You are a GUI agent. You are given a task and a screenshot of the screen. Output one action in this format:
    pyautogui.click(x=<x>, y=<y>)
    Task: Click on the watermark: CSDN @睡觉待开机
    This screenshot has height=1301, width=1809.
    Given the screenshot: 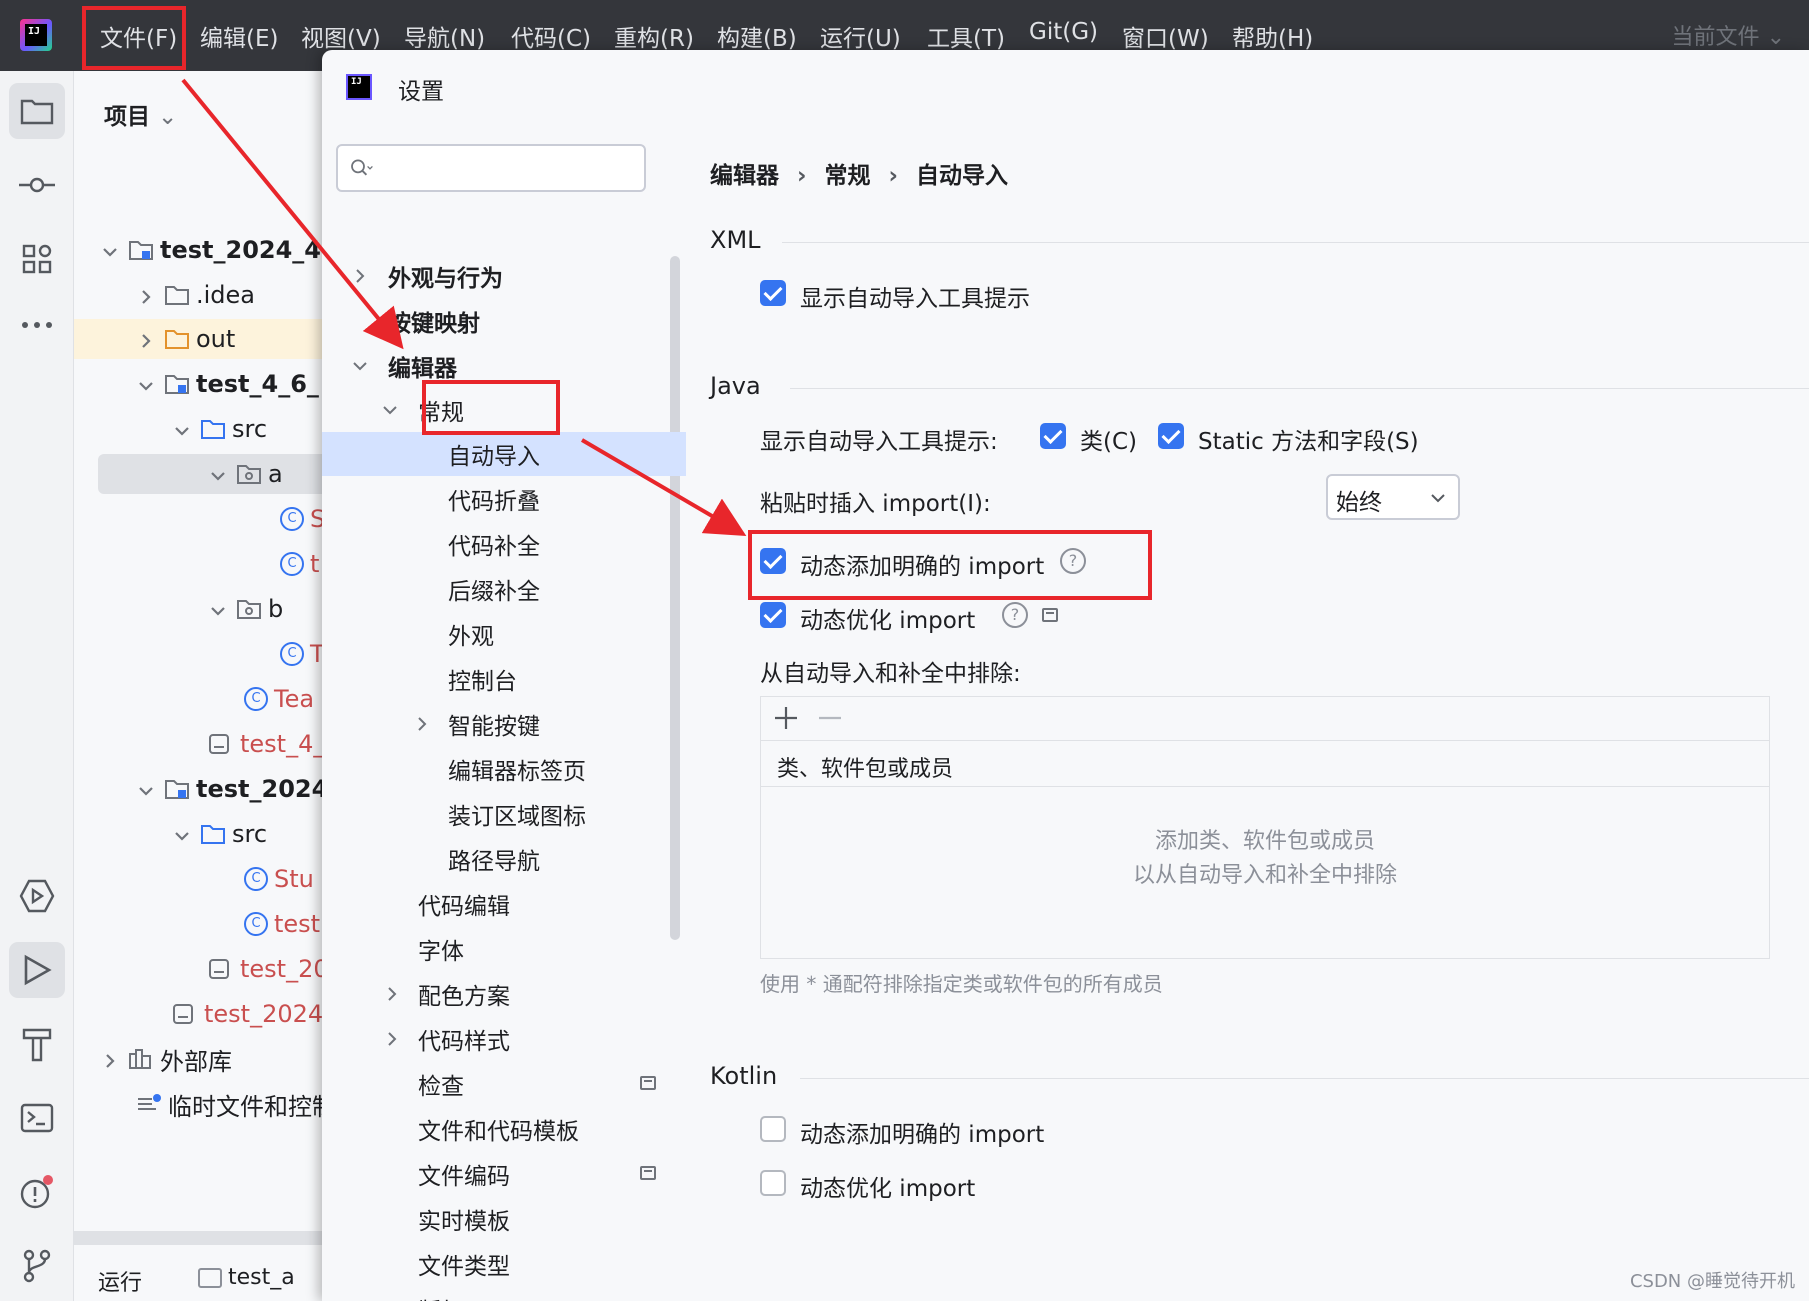 What is the action you would take?
    pyautogui.click(x=1712, y=1281)
    